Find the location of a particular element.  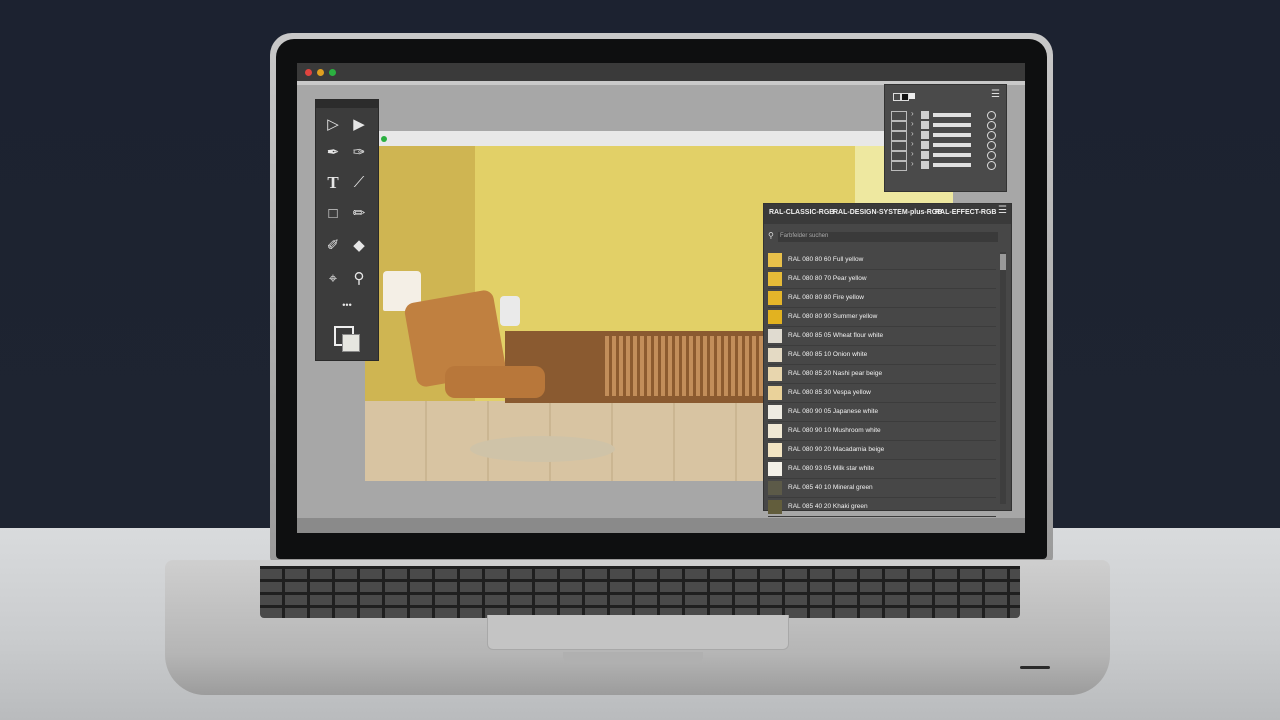

zoom-button is located at coordinates (332, 72).